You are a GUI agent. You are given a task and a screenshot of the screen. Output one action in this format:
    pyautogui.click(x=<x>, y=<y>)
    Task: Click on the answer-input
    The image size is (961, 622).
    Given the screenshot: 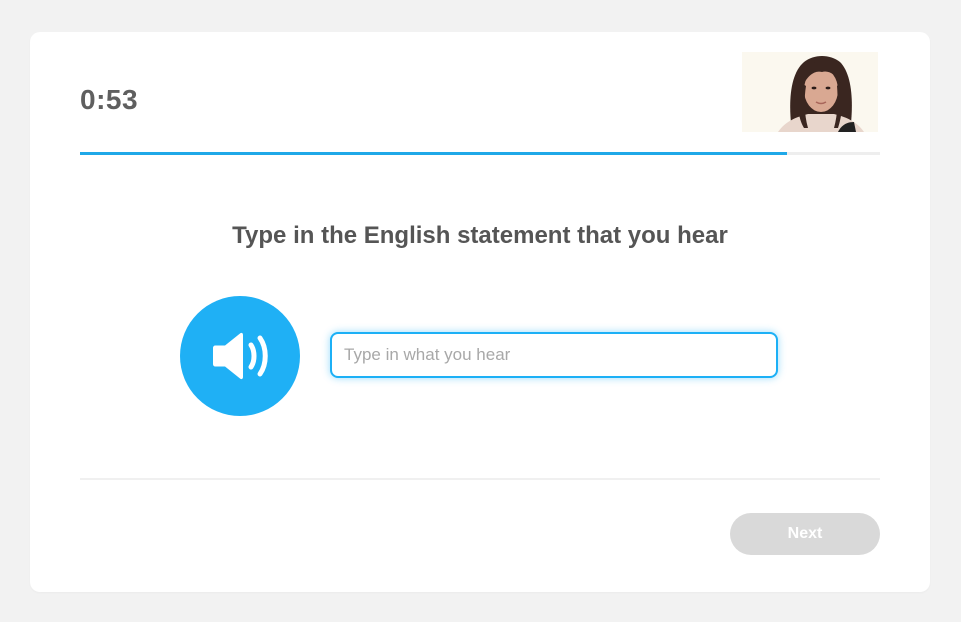 What is the action you would take?
    pyautogui.click(x=554, y=355)
    